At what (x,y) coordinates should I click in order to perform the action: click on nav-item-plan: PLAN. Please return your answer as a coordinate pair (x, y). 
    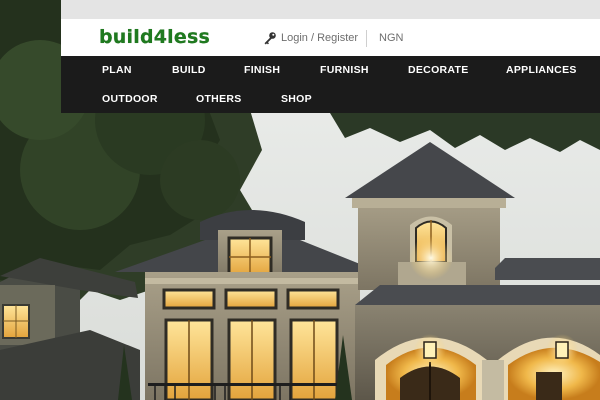
    Looking at the image, I should click on (117, 70).